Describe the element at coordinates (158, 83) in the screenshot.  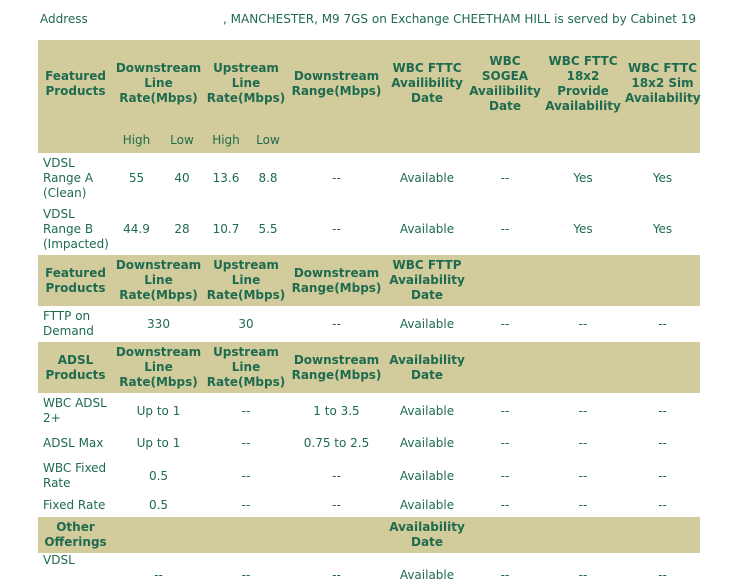
I see `fttc-downstream-header: Downstream Line Rate(Mbps)` at that location.